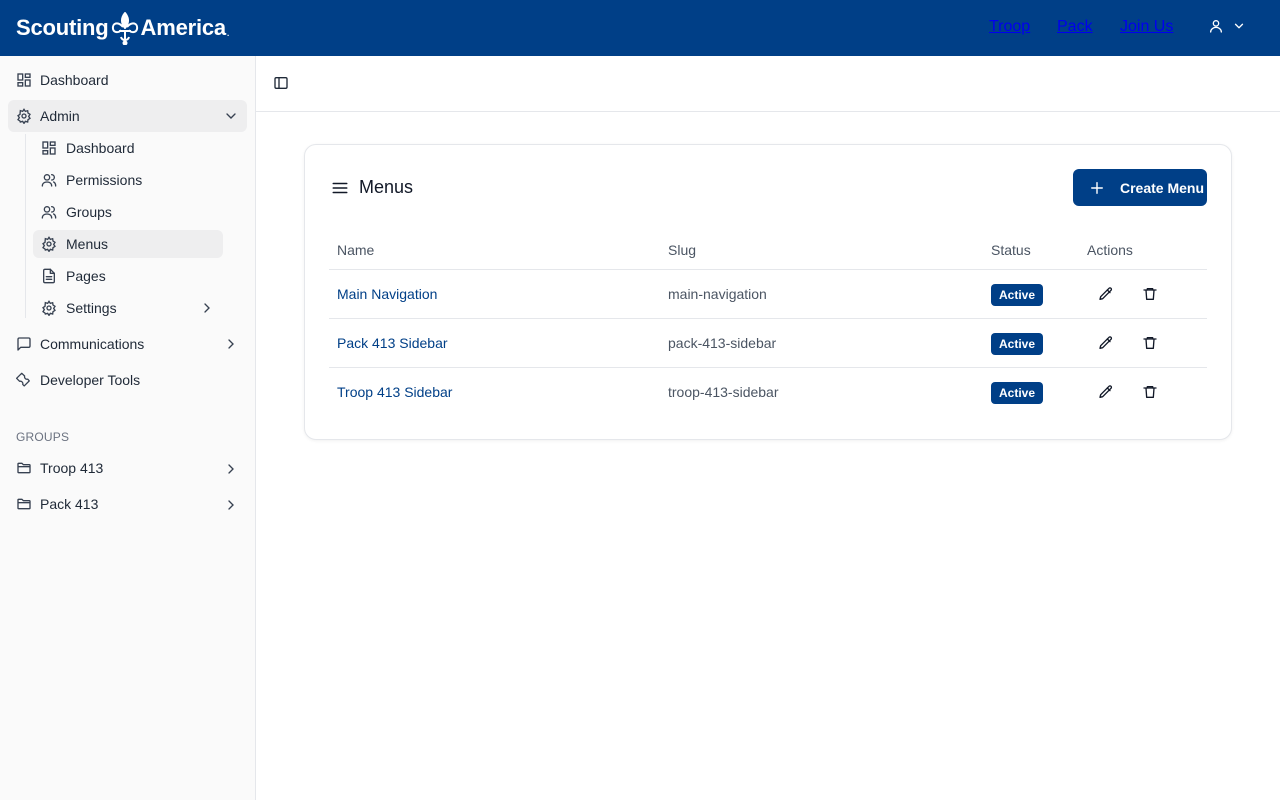 The image size is (1280, 800). I want to click on create-menu-label: Create Menu, so click(1162, 187).